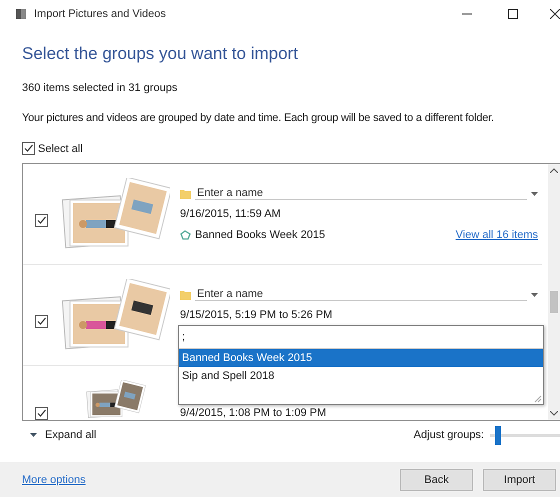 The width and height of the screenshot is (560, 497). Describe the element at coordinates (498, 435) in the screenshot. I see `slider-thumb` at that location.